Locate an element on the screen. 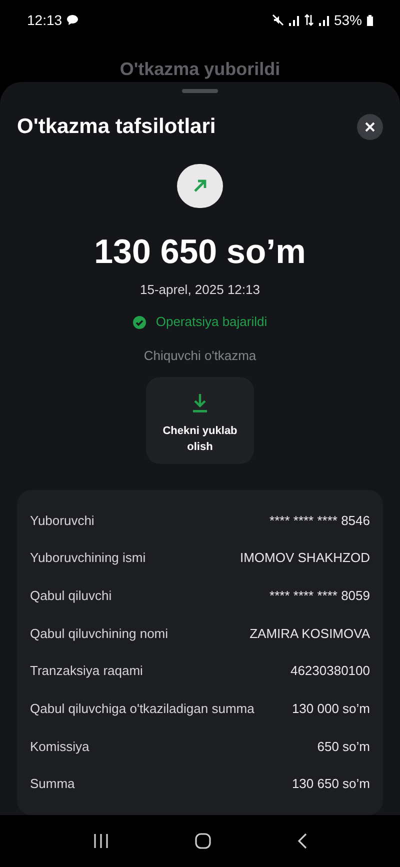 The height and width of the screenshot is (867, 400). recent-apps-icon is located at coordinates (101, 841).